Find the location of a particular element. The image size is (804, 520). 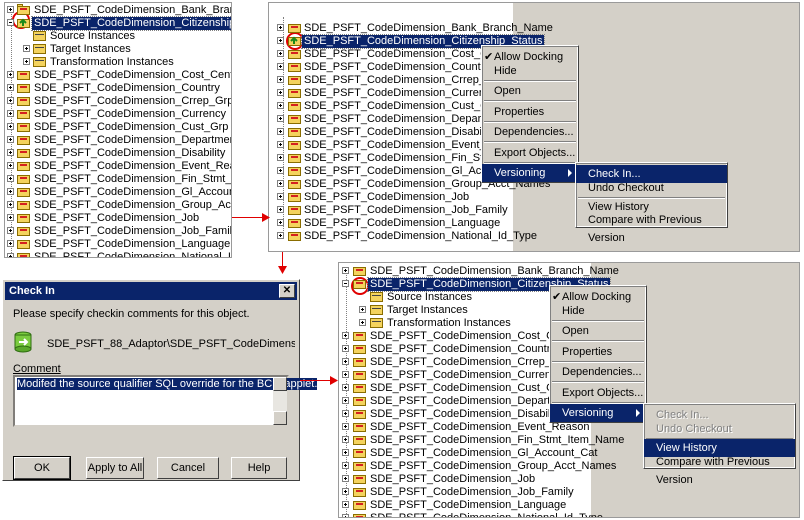

menu-item-properties: Properties is located at coordinates (598, 352).